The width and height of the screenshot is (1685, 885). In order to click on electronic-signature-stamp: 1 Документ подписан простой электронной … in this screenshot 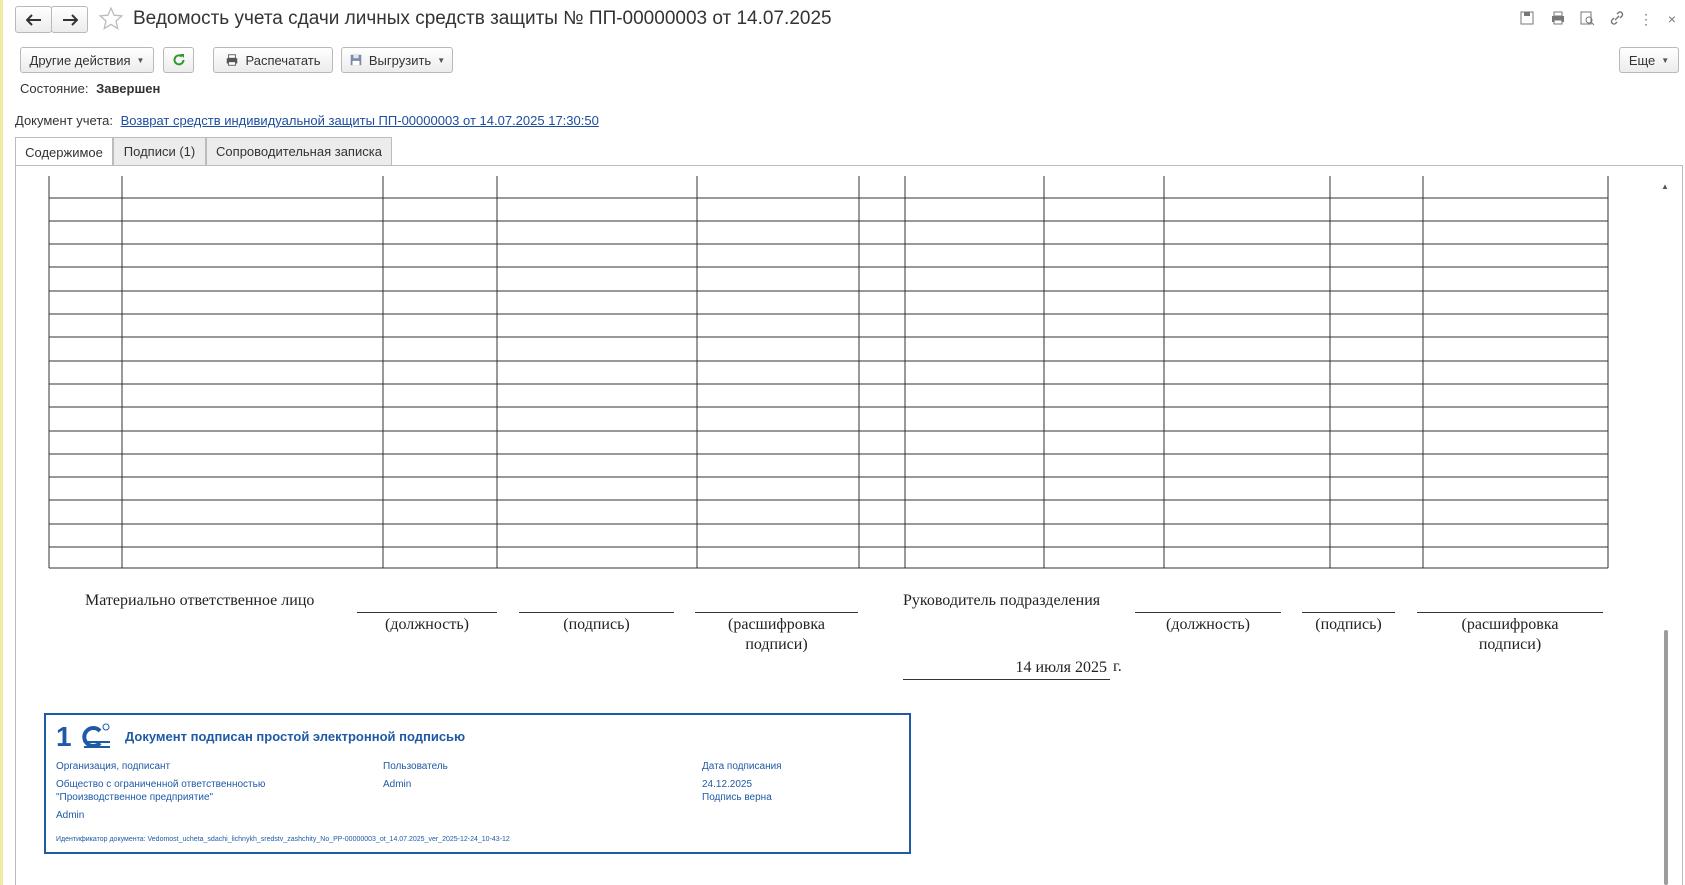, I will do `click(477, 783)`.